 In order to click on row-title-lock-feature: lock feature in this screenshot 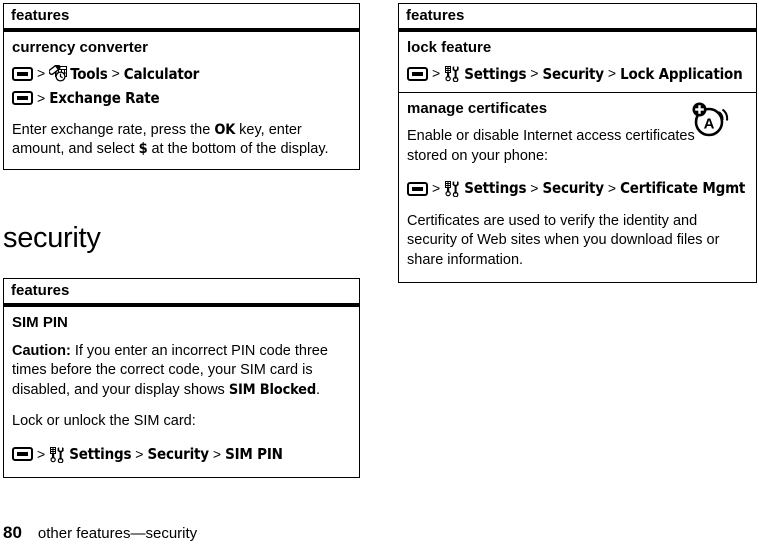, I will do `click(449, 48)`.